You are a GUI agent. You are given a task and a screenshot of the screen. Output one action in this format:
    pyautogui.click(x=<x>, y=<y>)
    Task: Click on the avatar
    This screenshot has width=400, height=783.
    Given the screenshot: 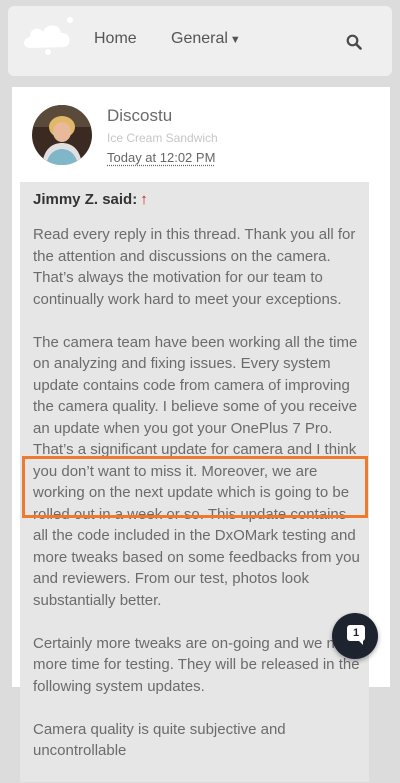 What is the action you would take?
    pyautogui.click(x=62, y=135)
    